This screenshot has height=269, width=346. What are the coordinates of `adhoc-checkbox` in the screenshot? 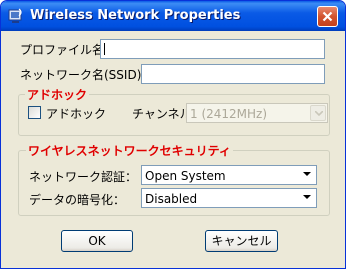 It's located at (34, 112).